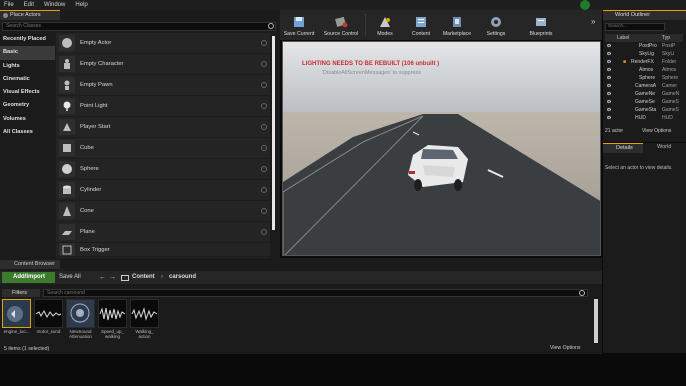 The height and width of the screenshot is (386, 686). Describe the element at coordinates (27, 39) in the screenshot. I see `category-recently-placed: Recently Placed` at that location.